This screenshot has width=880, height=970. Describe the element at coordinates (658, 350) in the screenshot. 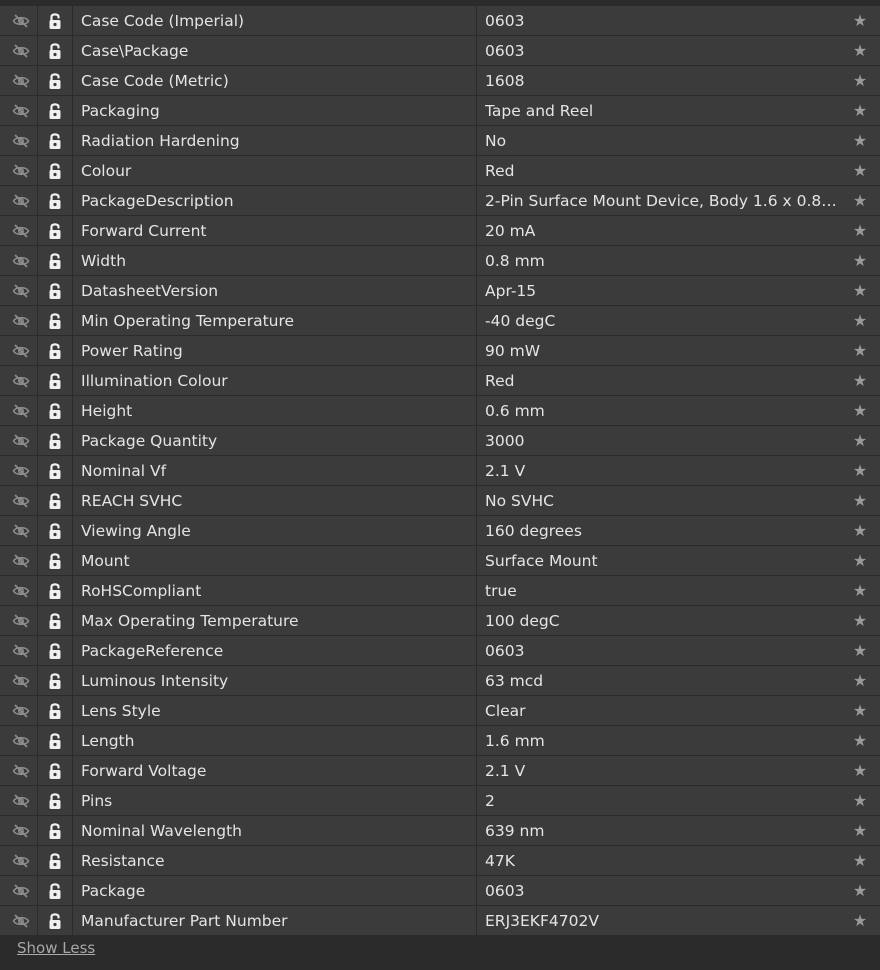

I see `parameter-value: 90 mW` at that location.